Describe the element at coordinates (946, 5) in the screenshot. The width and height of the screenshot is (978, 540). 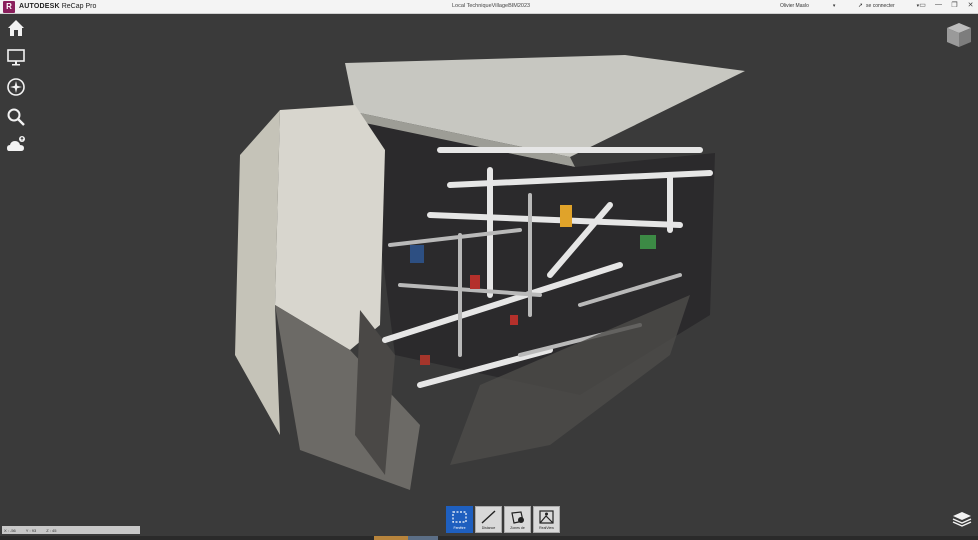
I see `window-controls: ▭ — ❐ ✕` at that location.